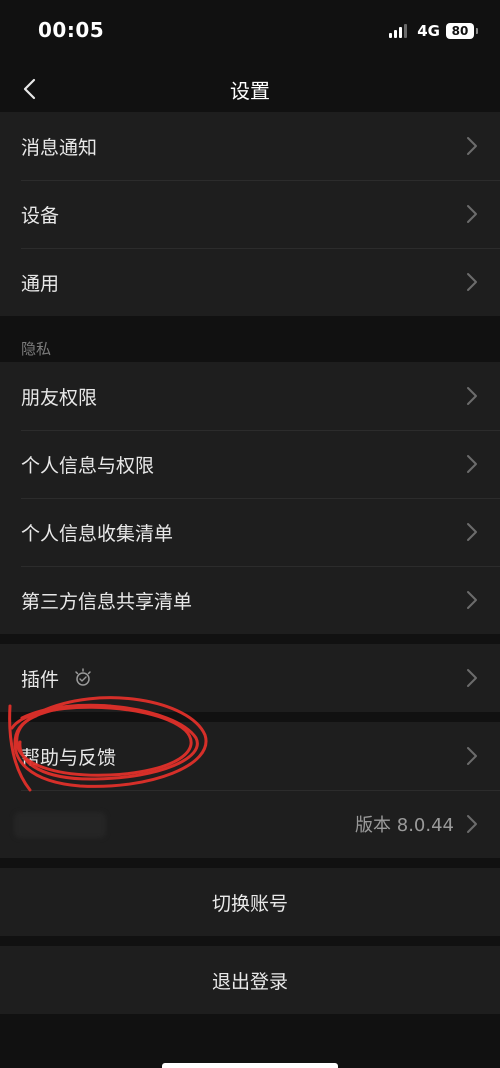 This screenshot has height=1068, width=500. I want to click on home-indicator, so click(250, 1065).